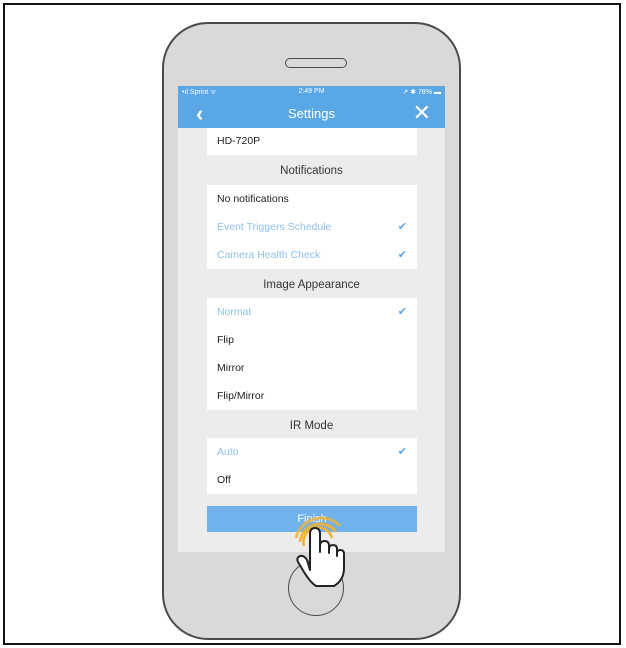 The image size is (626, 648). What do you see at coordinates (224, 480) in the screenshot?
I see `option-label: Off` at bounding box center [224, 480].